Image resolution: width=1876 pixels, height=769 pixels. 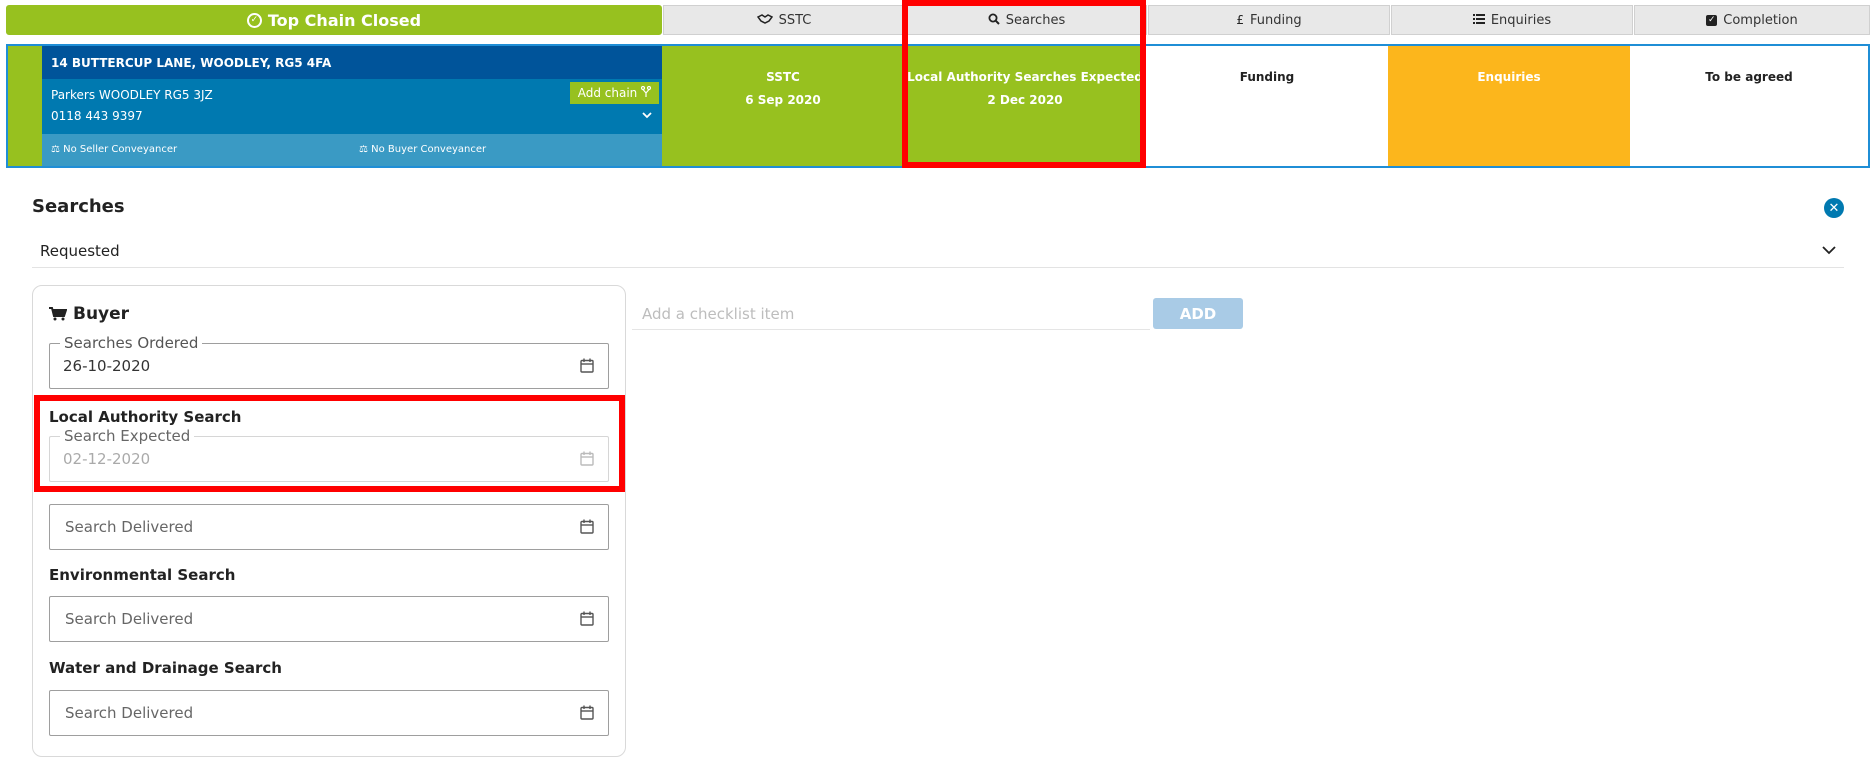 What do you see at coordinates (120, 149) in the screenshot?
I see `seller-conveyancer-label: No Seller Conveyancer` at bounding box center [120, 149].